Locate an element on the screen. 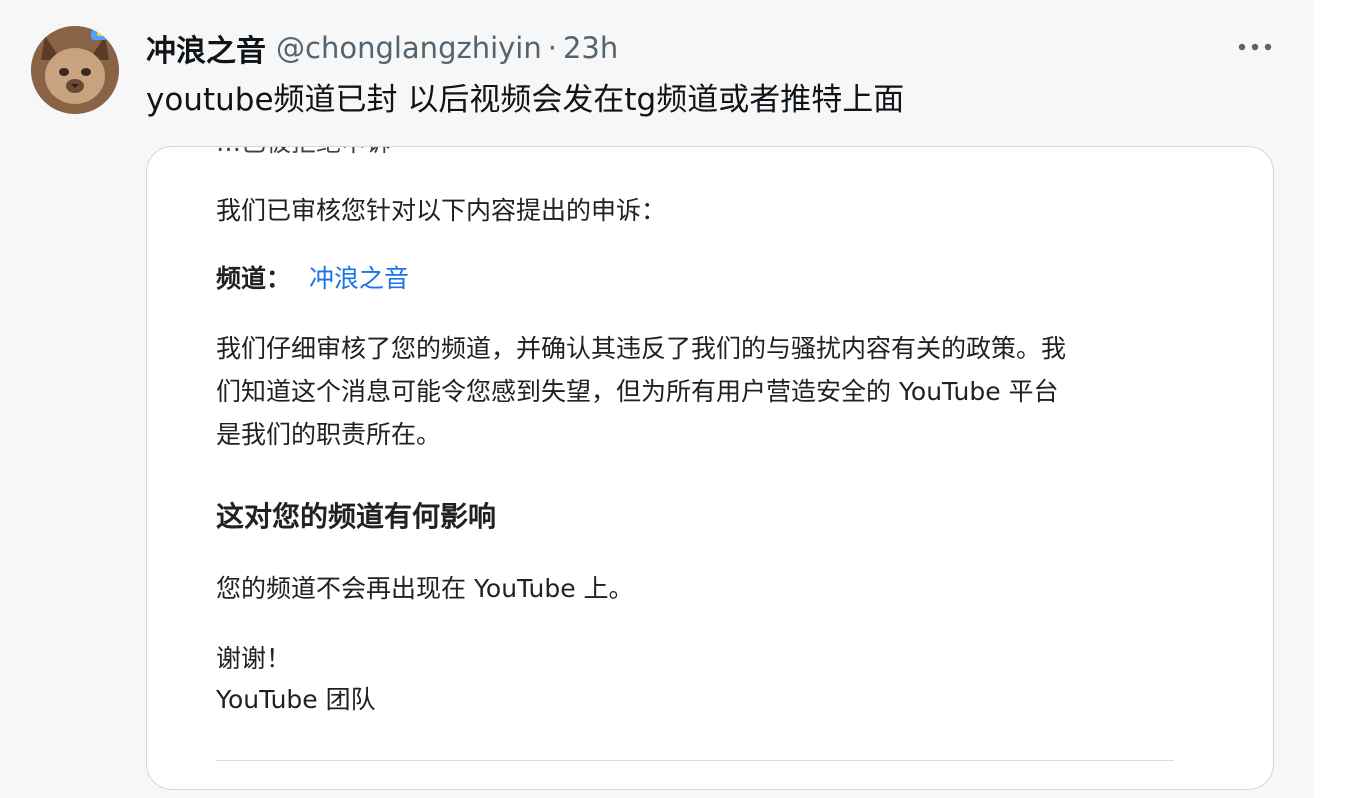  impact-text: 您的频道不会再出现在 YouTube 上。 is located at coordinates (425, 588).